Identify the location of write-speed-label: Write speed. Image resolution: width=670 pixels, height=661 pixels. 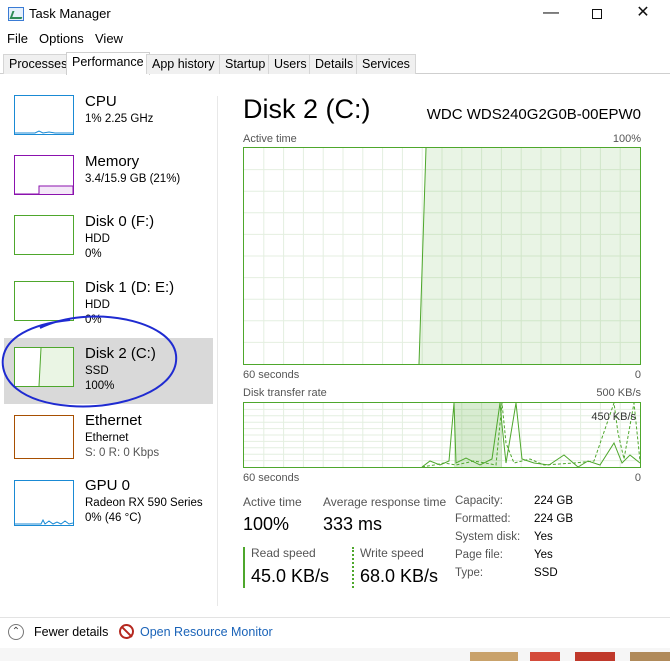
(392, 553).